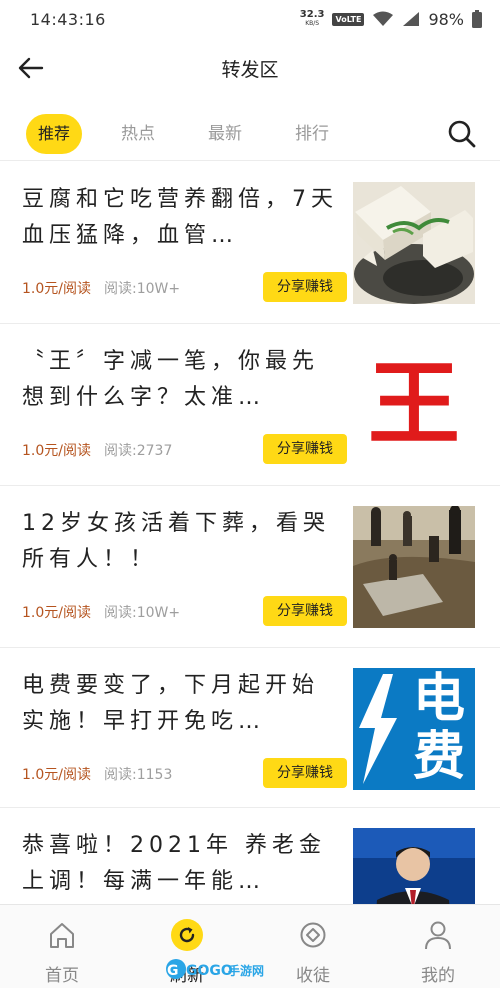 The image size is (500, 988). I want to click on nav-apprentice: 收徒, so click(313, 946).